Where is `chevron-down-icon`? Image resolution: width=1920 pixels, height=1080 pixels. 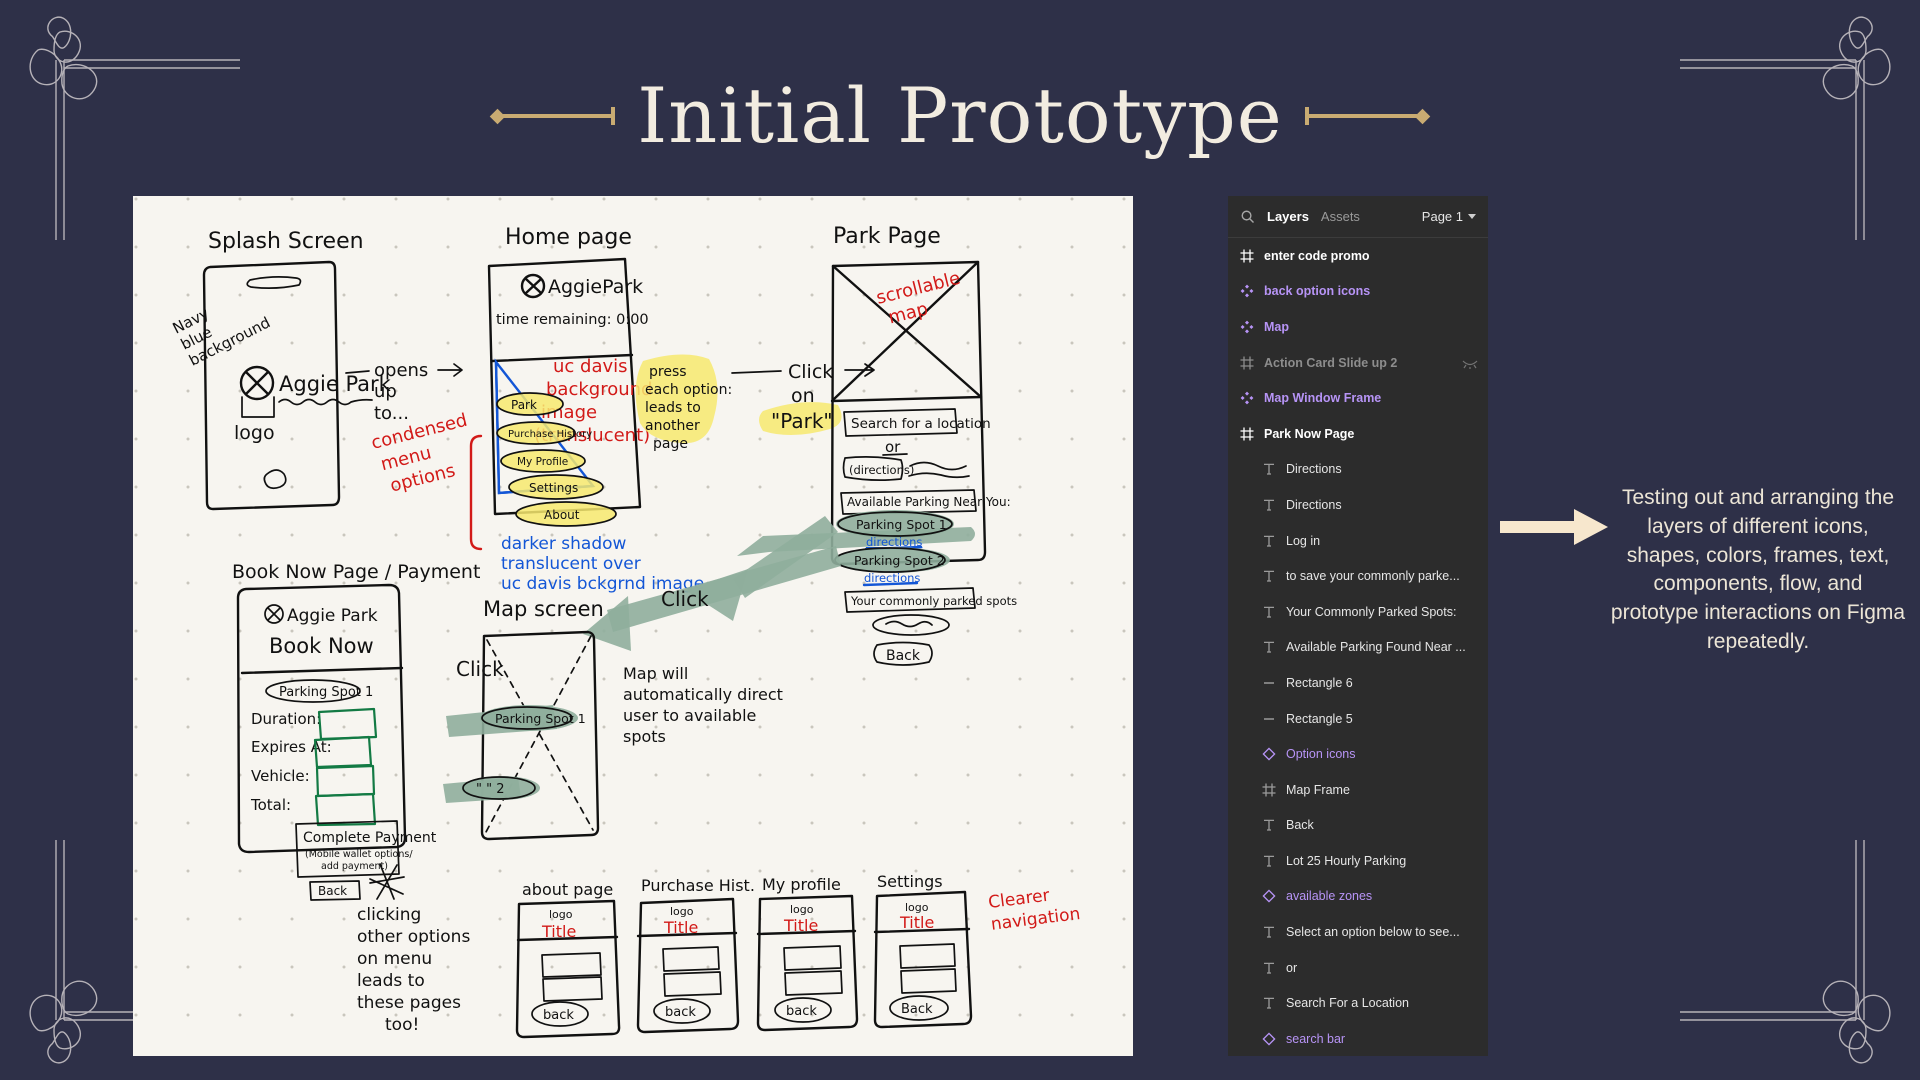
chevron-down-icon is located at coordinates (1472, 216).